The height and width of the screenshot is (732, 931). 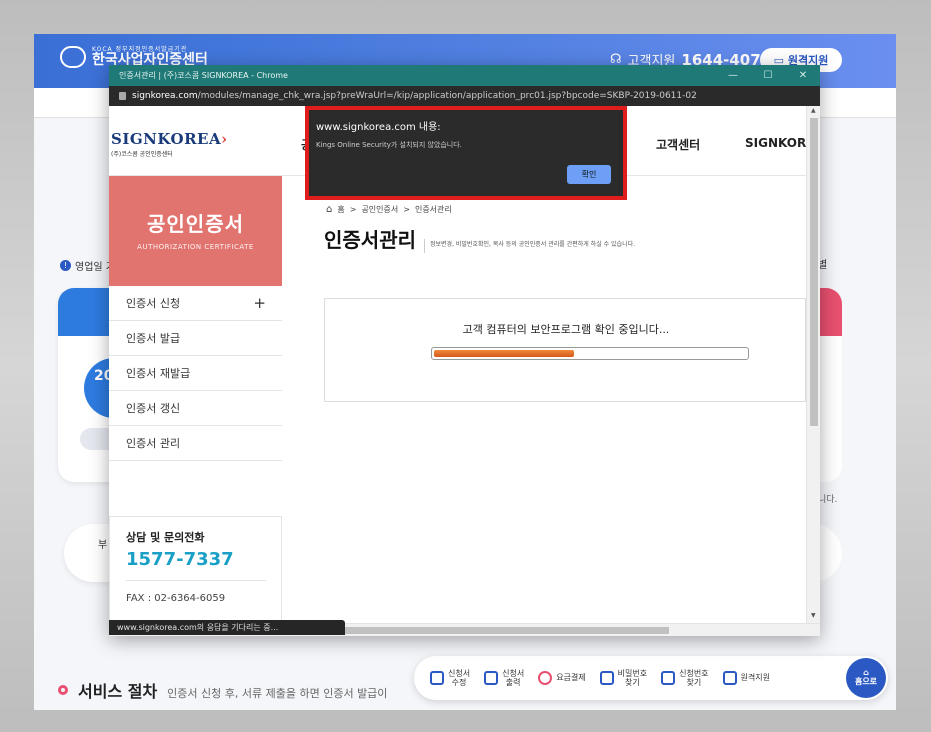 What do you see at coordinates (678, 144) in the screenshot?
I see `gnb-customer-center: 고객센터` at bounding box center [678, 144].